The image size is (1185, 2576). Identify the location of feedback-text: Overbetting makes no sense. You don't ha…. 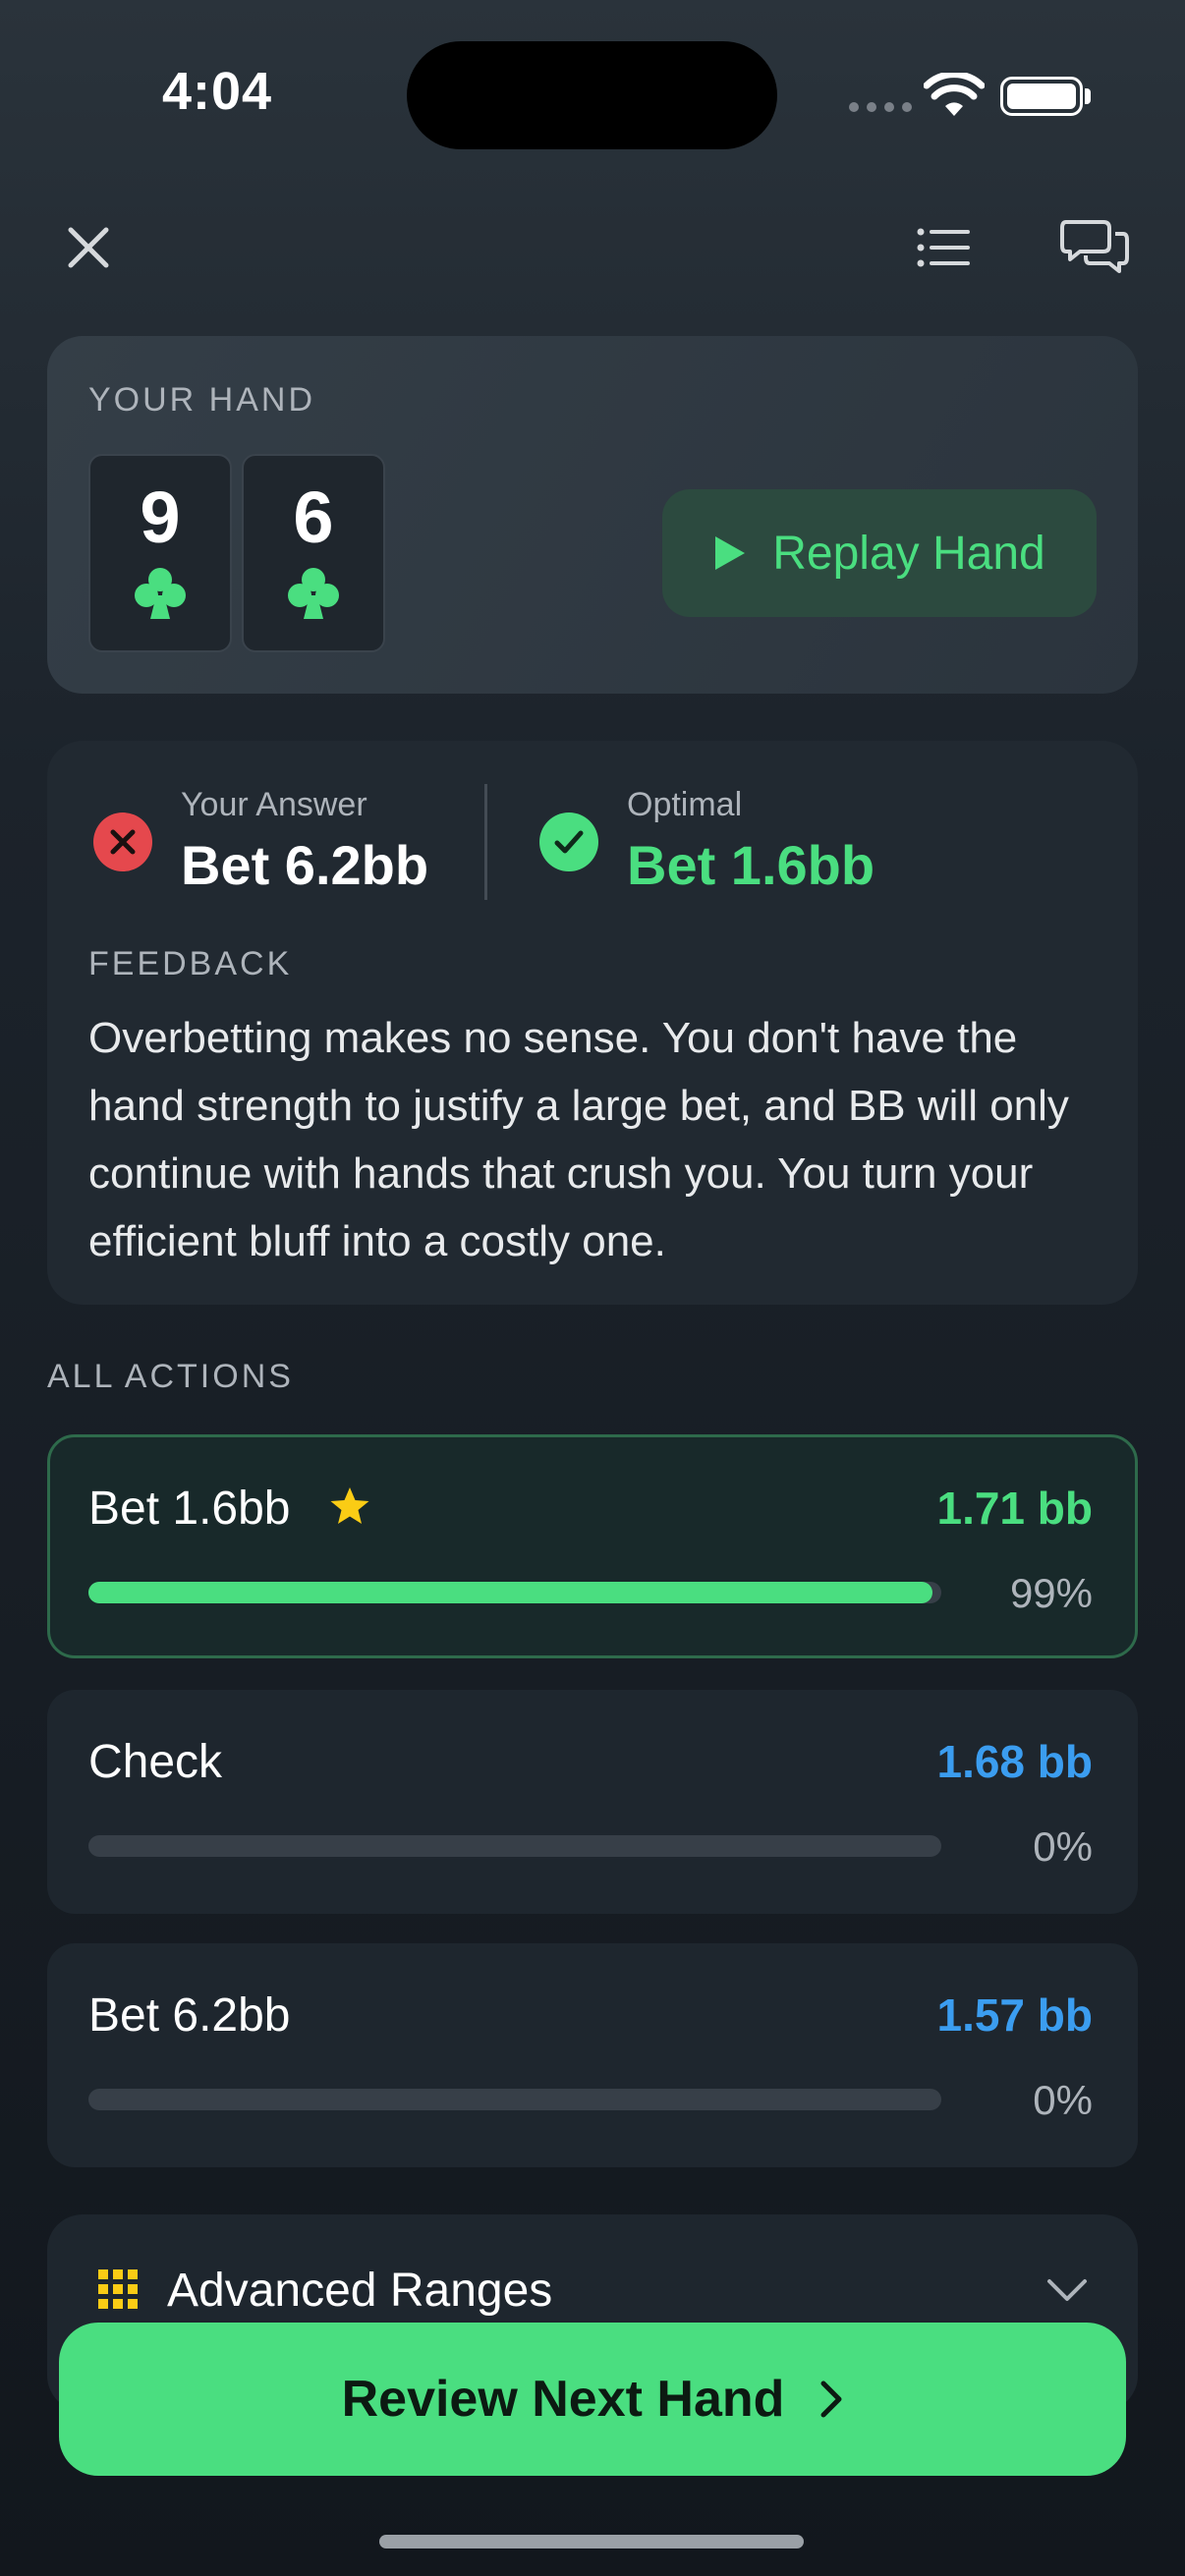
(579, 1139).